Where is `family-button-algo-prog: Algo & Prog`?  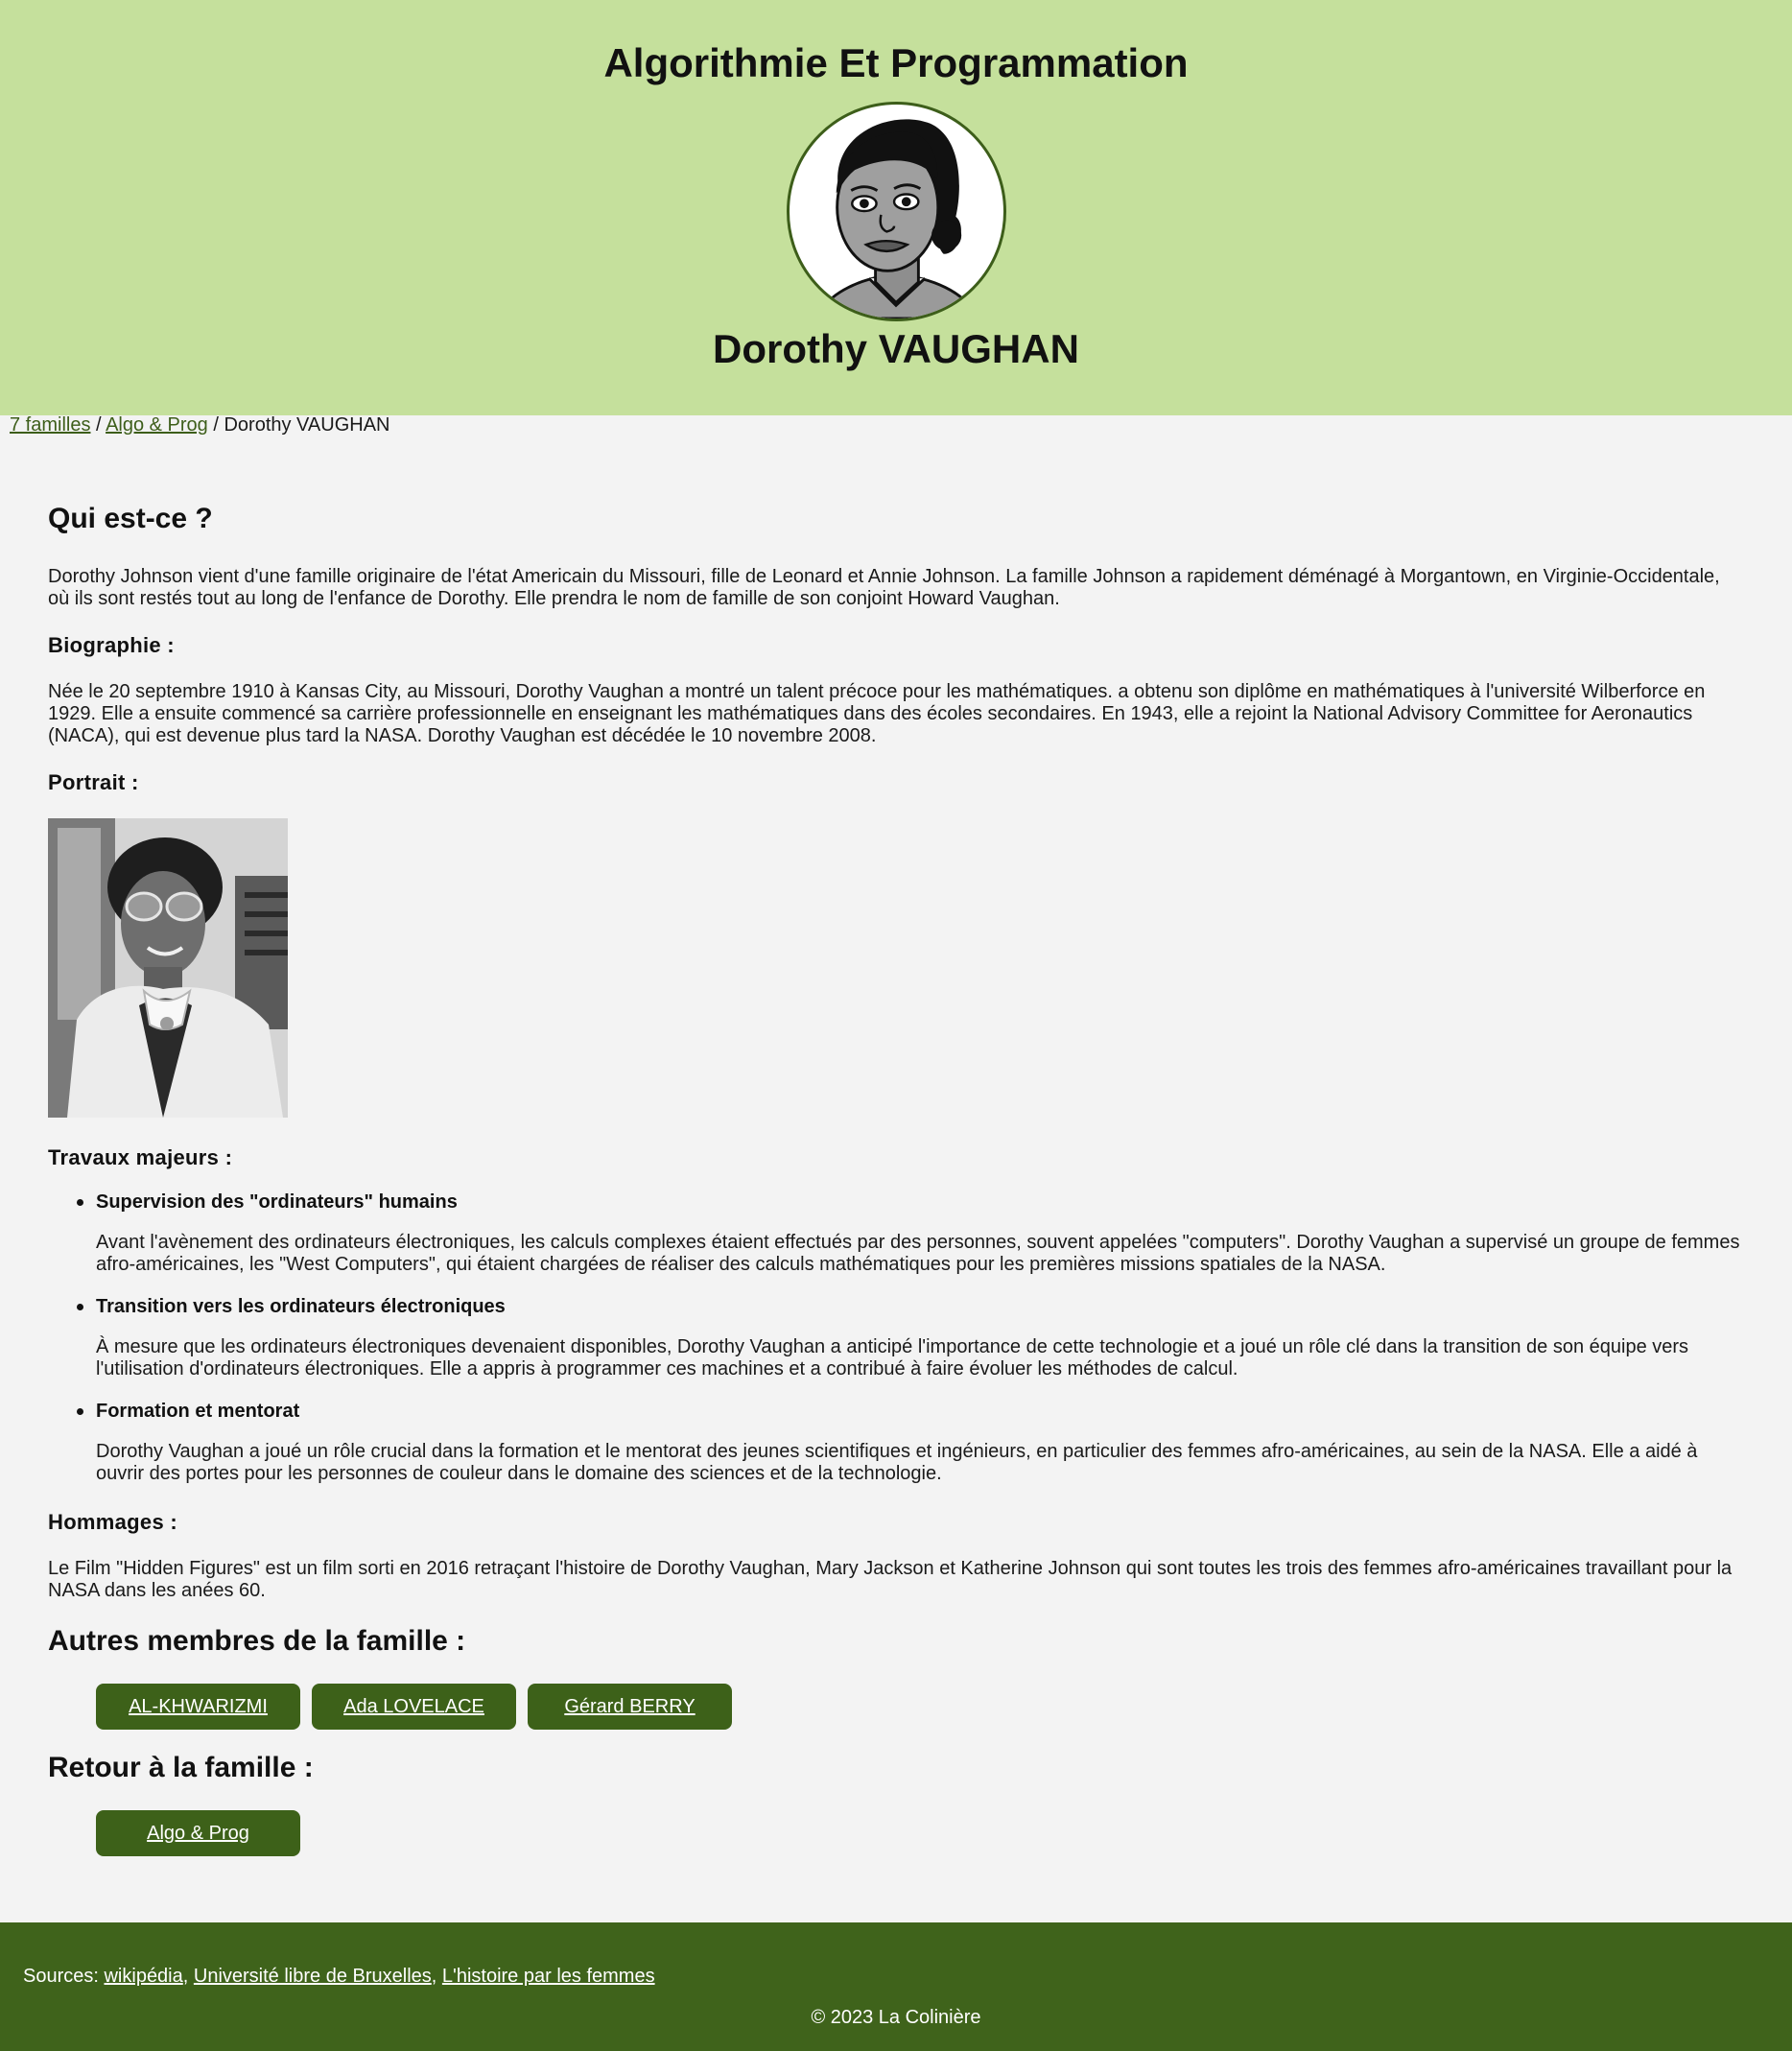
family-button-algo-prog: Algo & Prog is located at coordinates (198, 1833).